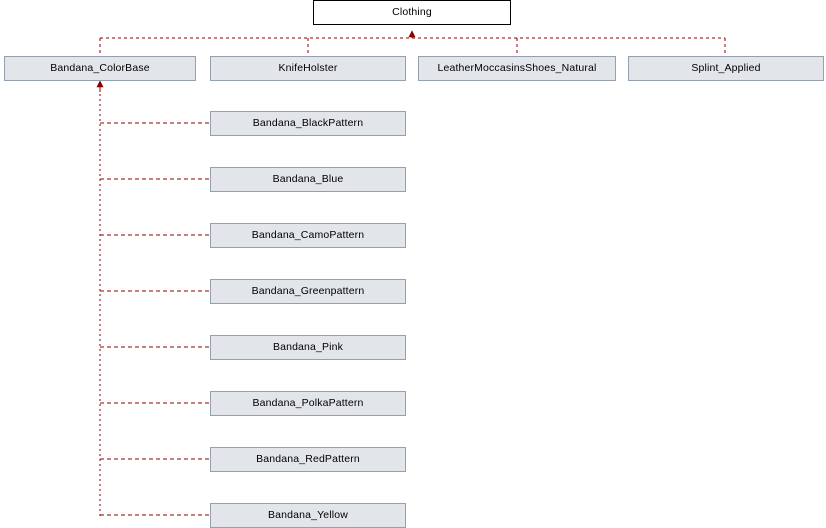 This screenshot has height=528, width=826. I want to click on node-bandana-pink: Bandana_Pink, so click(308, 347).